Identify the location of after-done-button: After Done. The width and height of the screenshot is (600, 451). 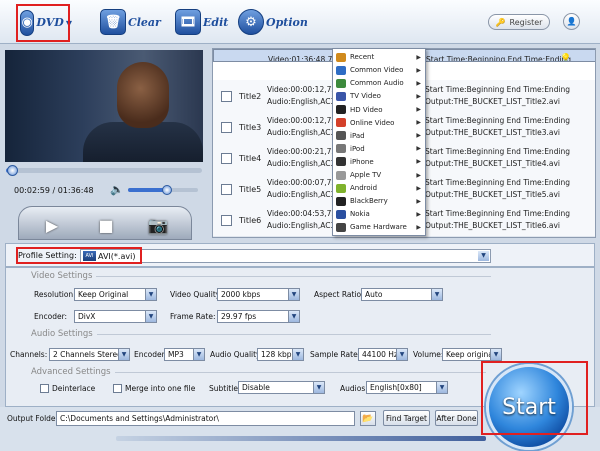
(456, 418).